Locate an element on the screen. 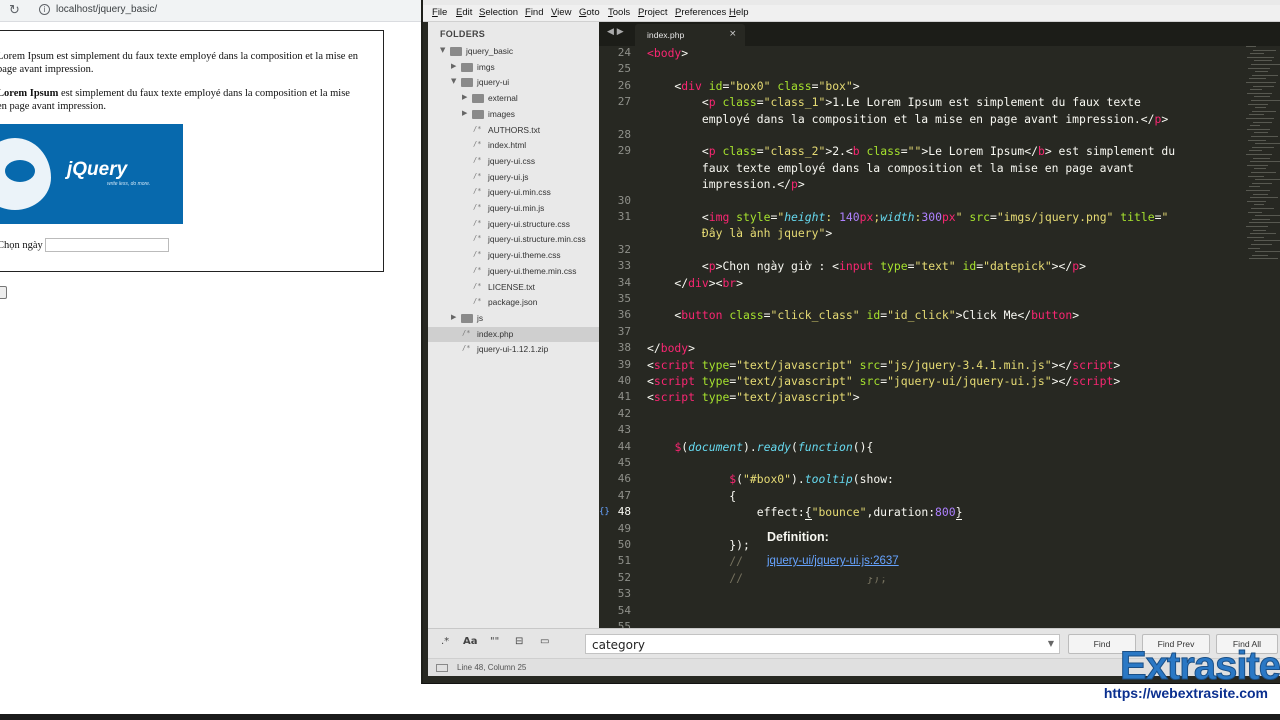  in-selection-toggle-icon: ⊟ is located at coordinates (519, 641).